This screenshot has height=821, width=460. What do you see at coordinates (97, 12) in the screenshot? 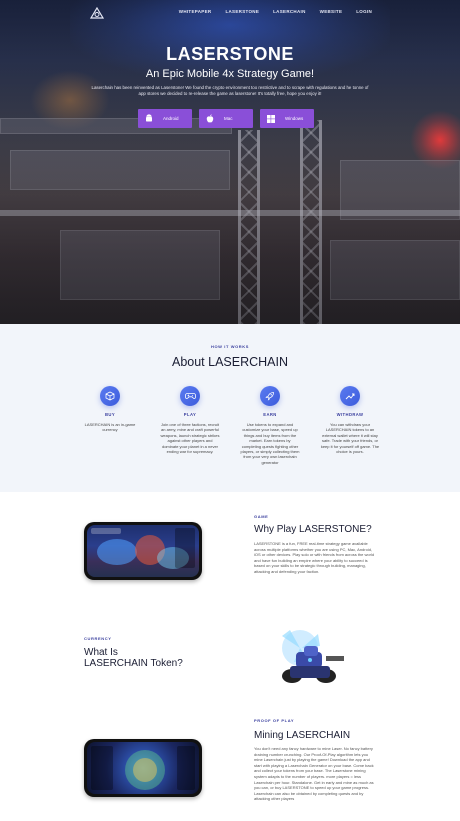
I see `logo-icon` at bounding box center [97, 12].